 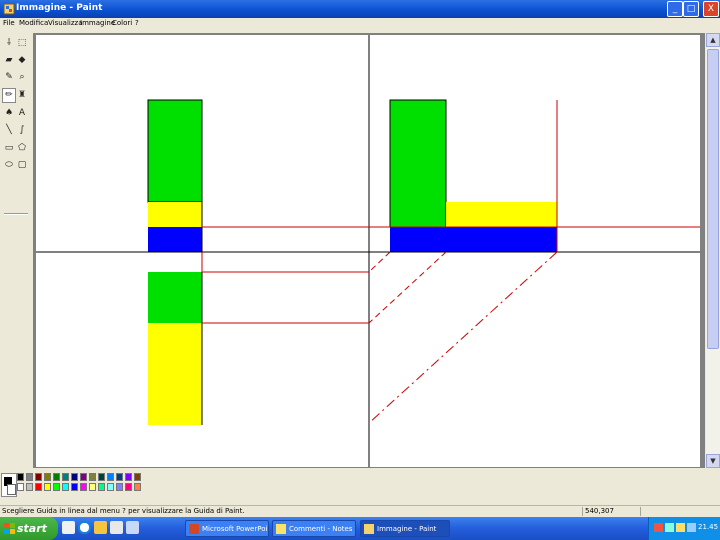 What do you see at coordinates (22, 95) in the screenshot?
I see `brush-icon: ♜` at bounding box center [22, 95].